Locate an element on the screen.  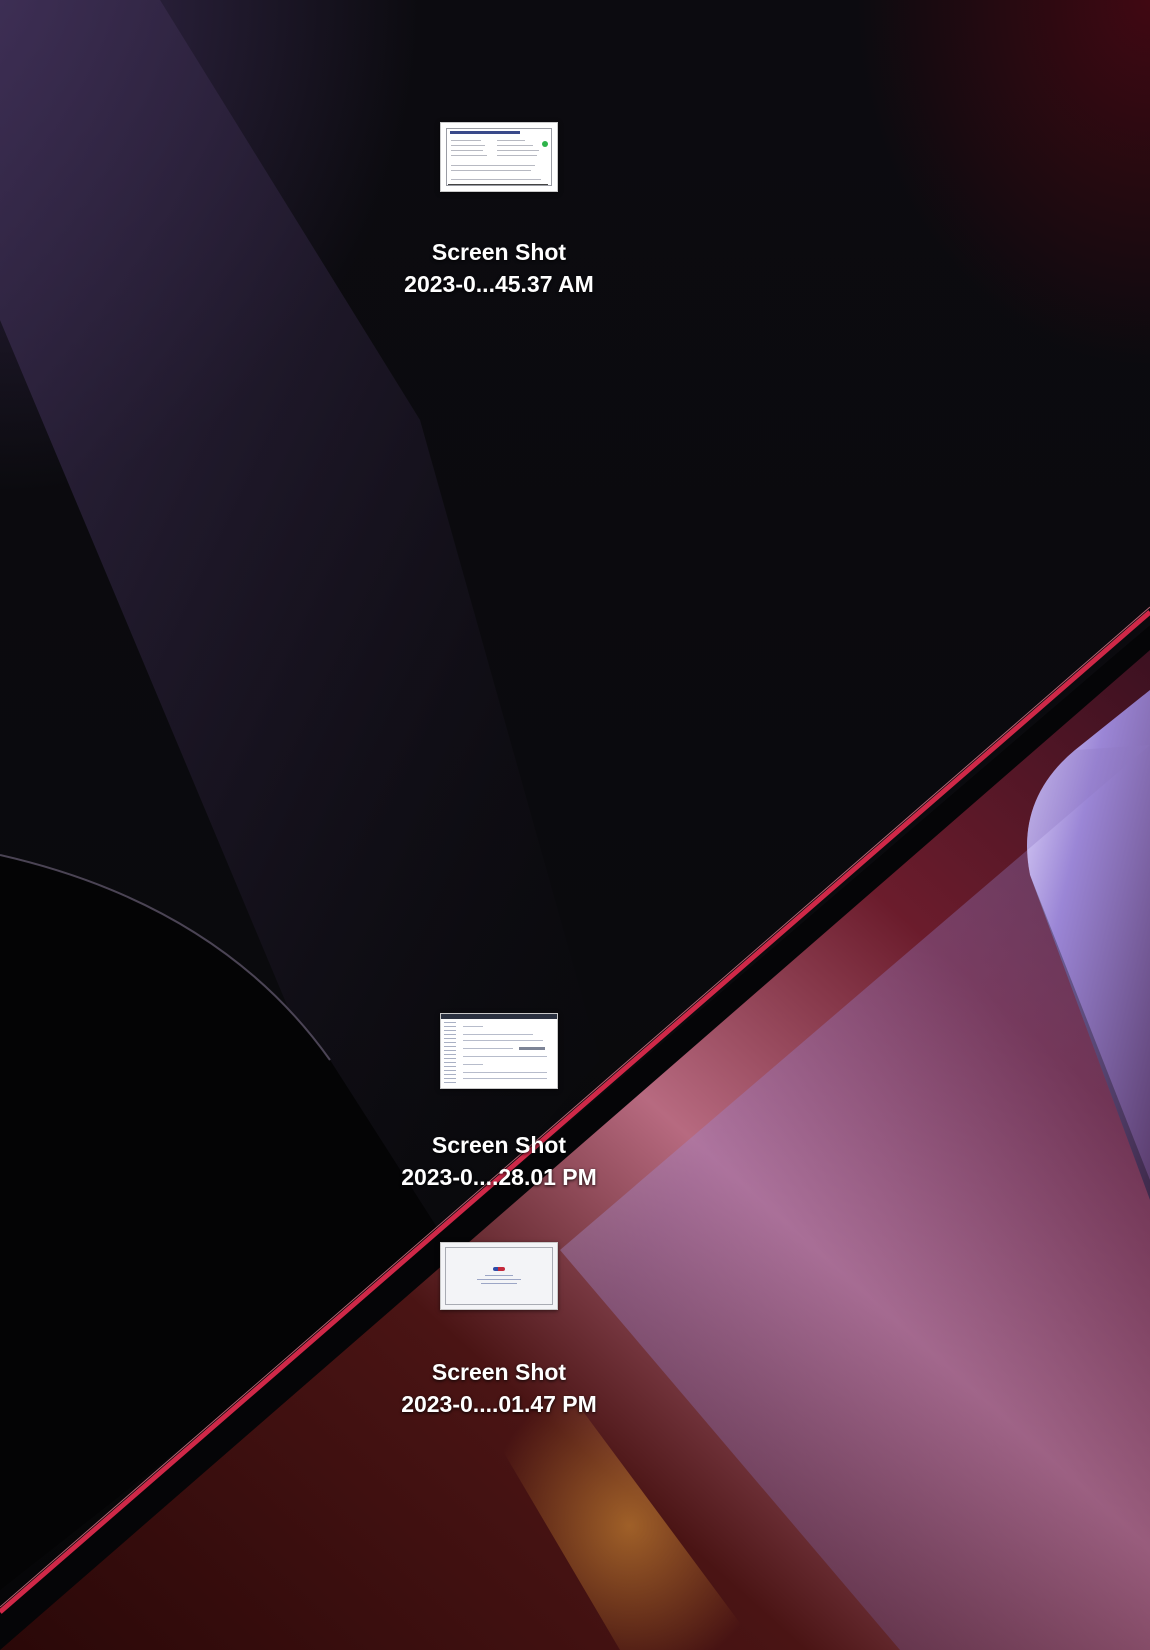
file-name-label: Screen Shot 2023-0...45.37 AM is located at coordinates (499, 268).